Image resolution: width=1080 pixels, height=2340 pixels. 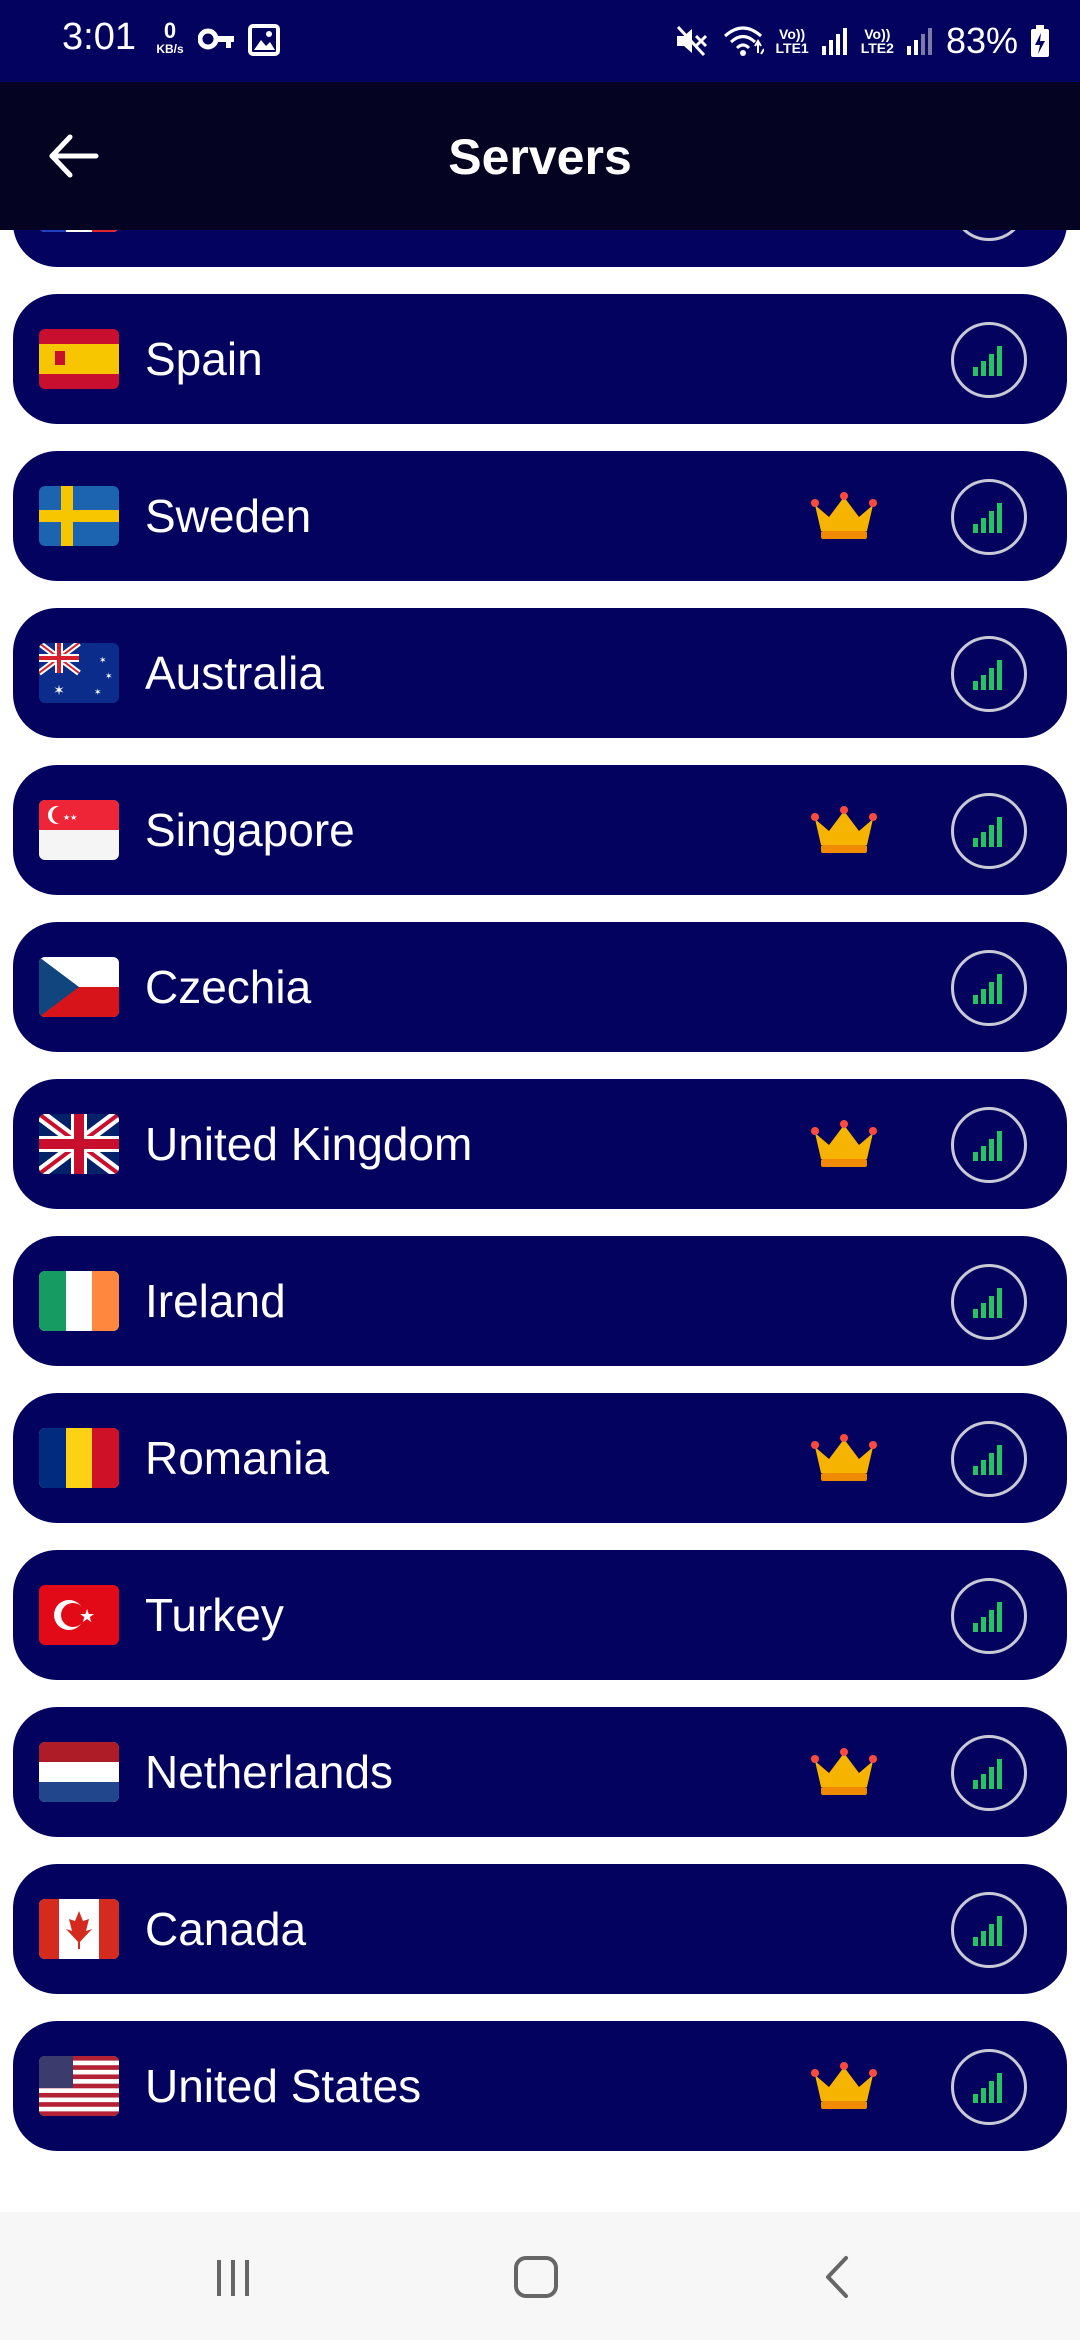 What do you see at coordinates (250, 830) in the screenshot?
I see `country-name: Singapore` at bounding box center [250, 830].